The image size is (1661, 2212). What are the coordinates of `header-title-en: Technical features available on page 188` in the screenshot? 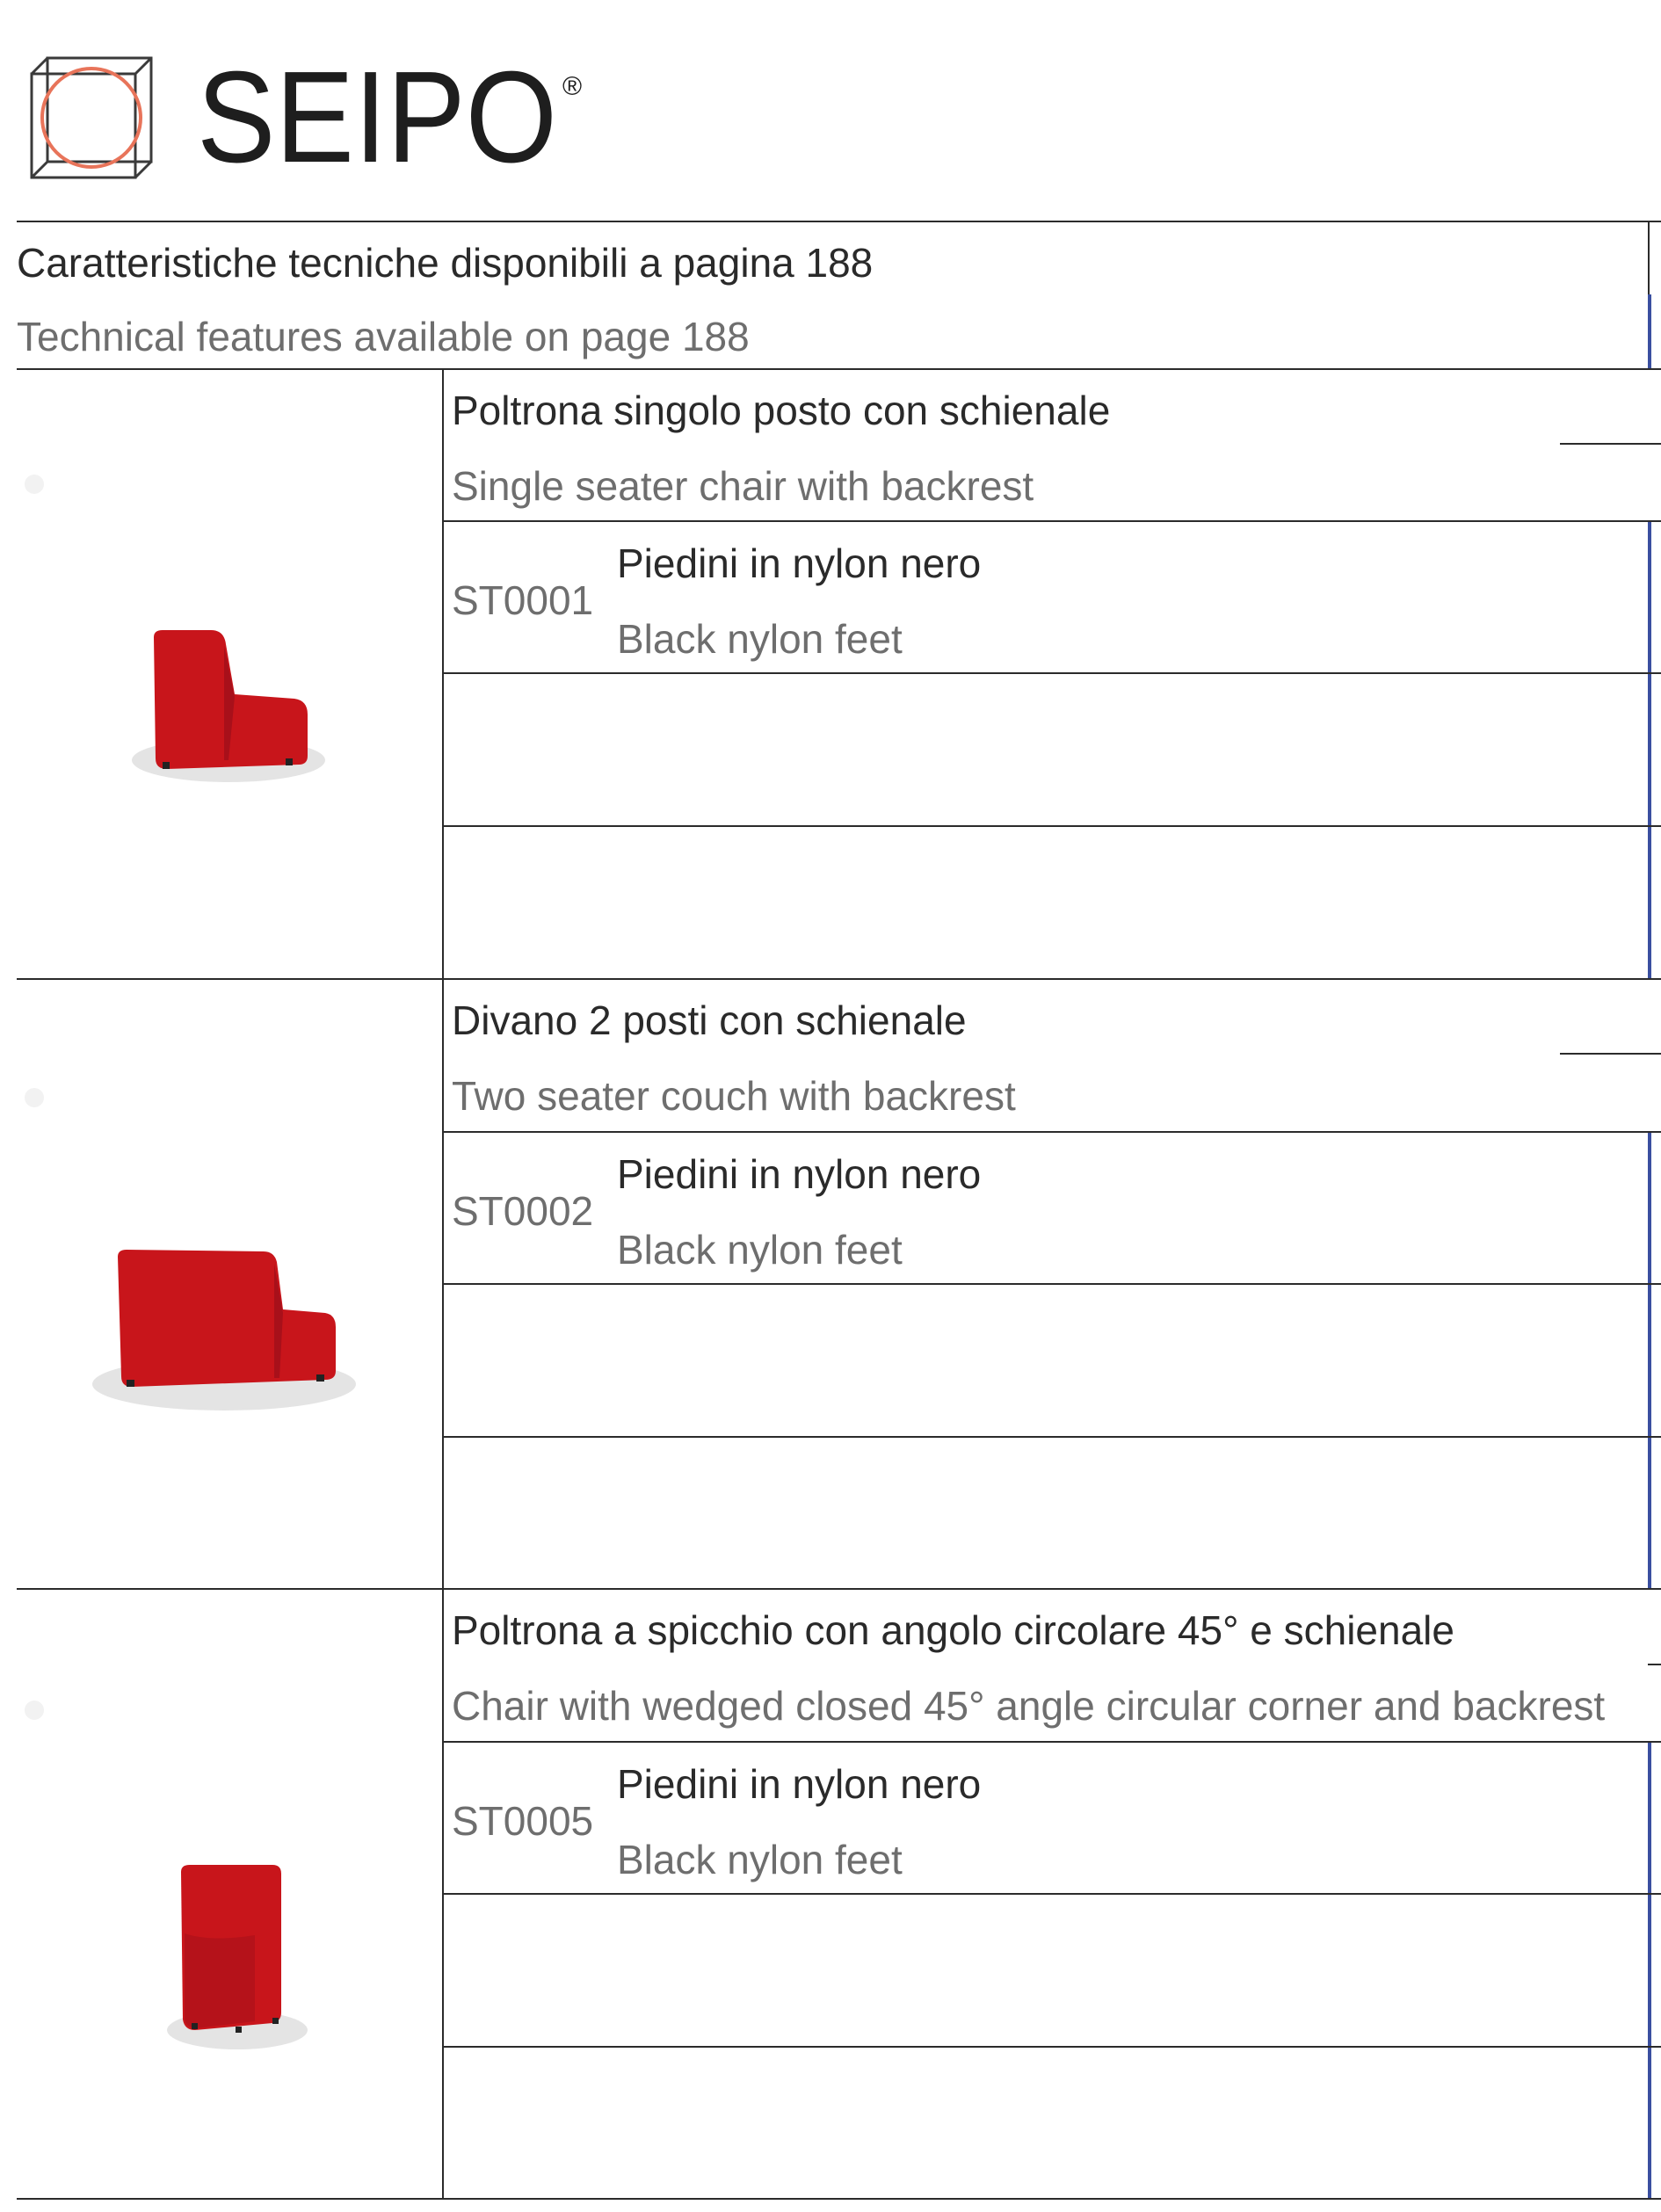 It's located at (383, 336).